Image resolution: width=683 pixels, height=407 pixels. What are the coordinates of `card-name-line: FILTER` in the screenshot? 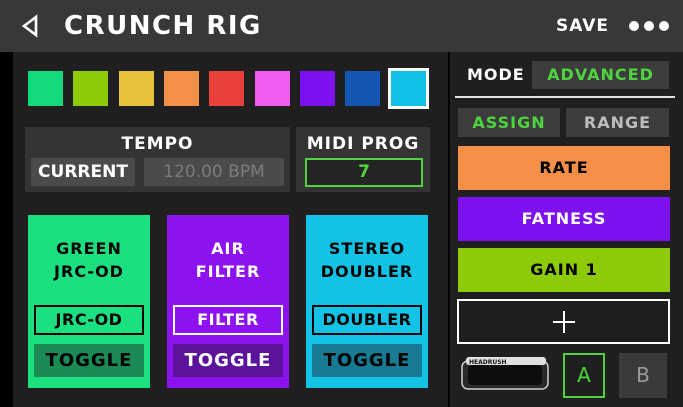 It's located at (228, 271).